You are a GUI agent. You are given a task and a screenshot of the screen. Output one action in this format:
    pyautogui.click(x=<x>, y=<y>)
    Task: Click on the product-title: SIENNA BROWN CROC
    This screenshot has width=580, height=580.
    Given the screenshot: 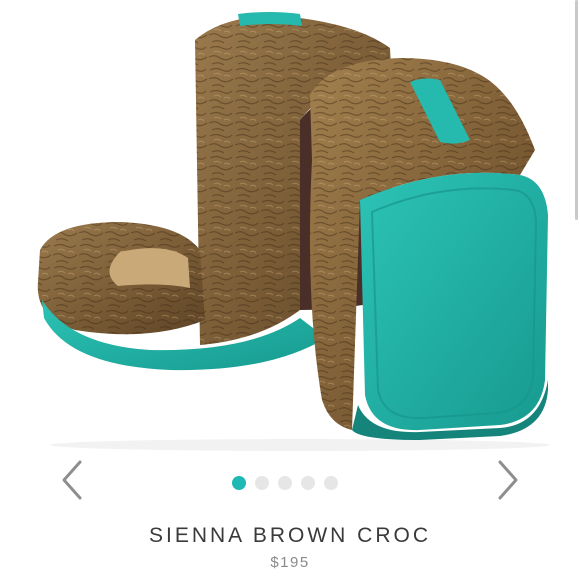 What is the action you would take?
    pyautogui.click(x=290, y=535)
    